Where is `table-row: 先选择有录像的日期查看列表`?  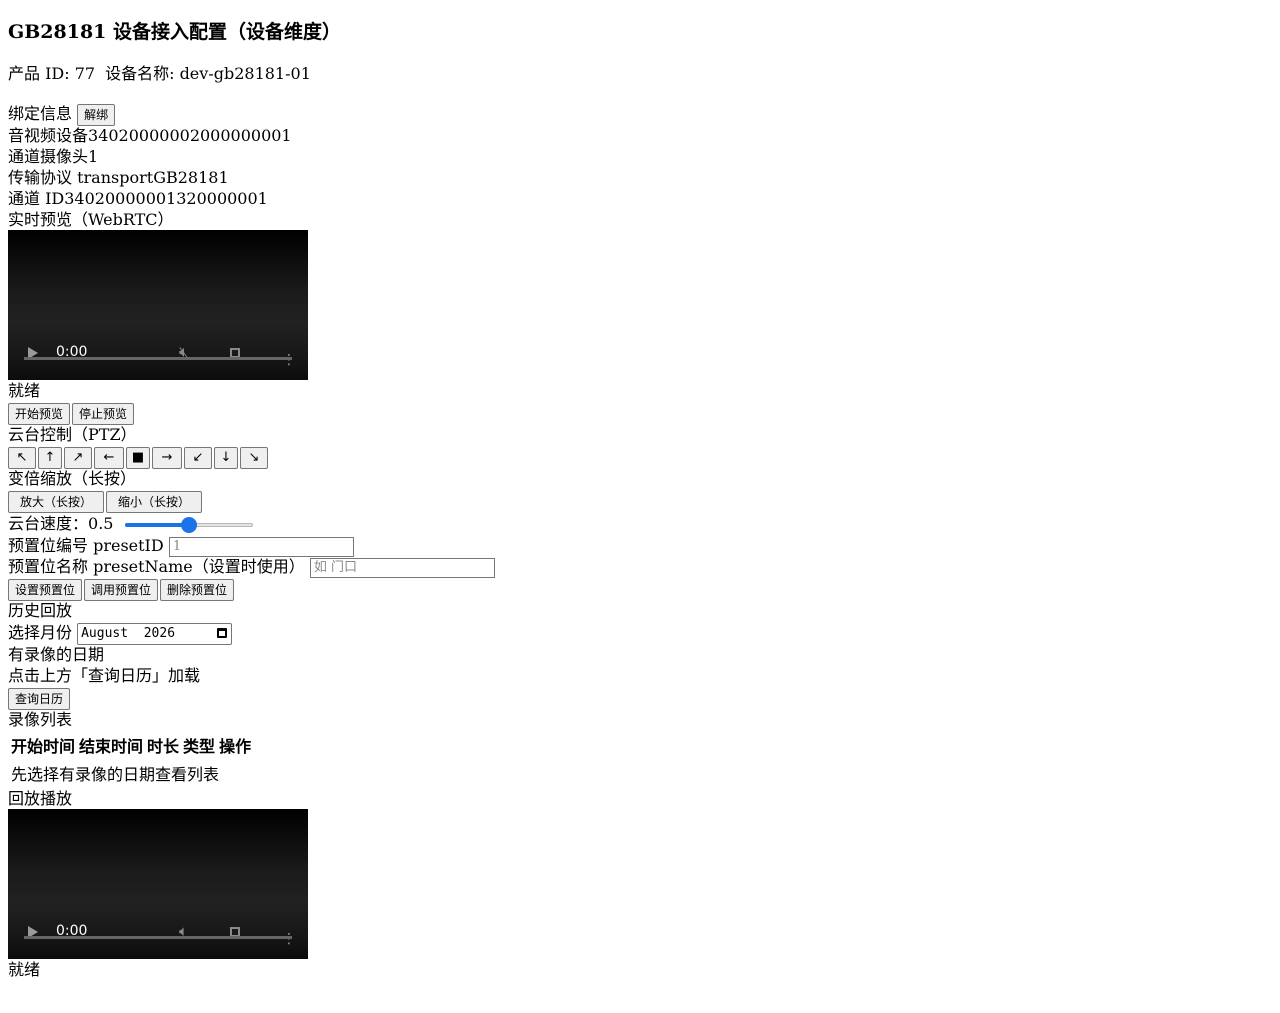
table-row: 先选择有录像的日期查看列表 is located at coordinates (131, 773).